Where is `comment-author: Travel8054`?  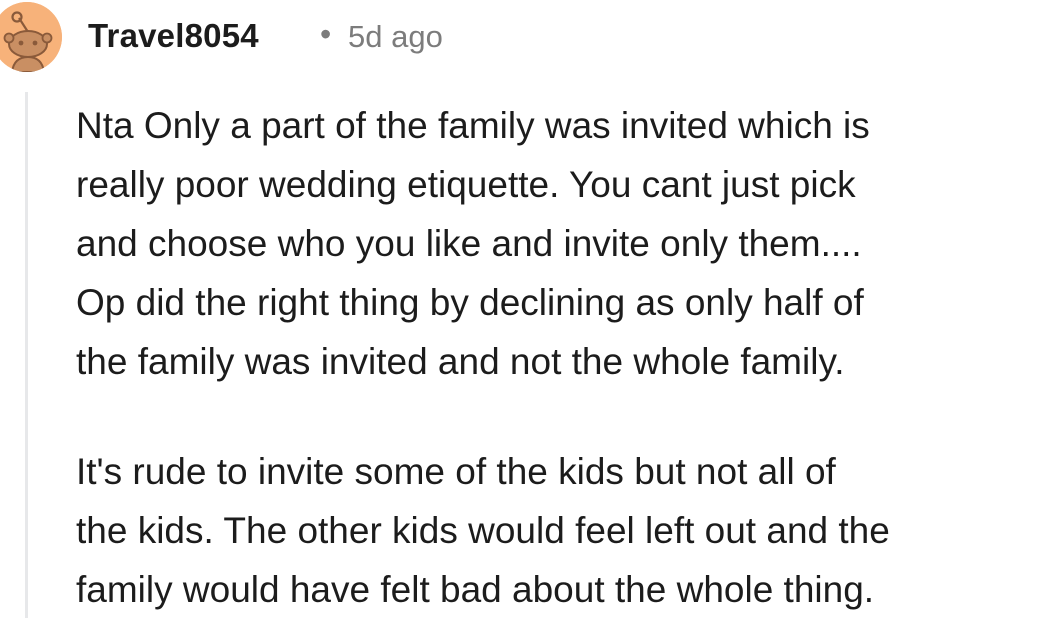 comment-author: Travel8054 is located at coordinates (173, 36).